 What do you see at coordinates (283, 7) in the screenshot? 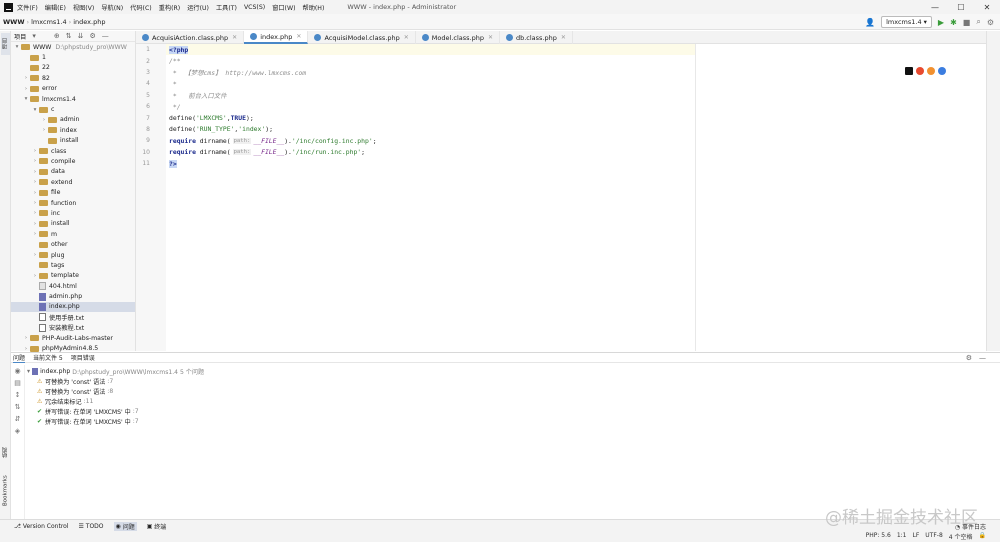
I see `menu-item-9: 窗口(W)` at bounding box center [283, 7].